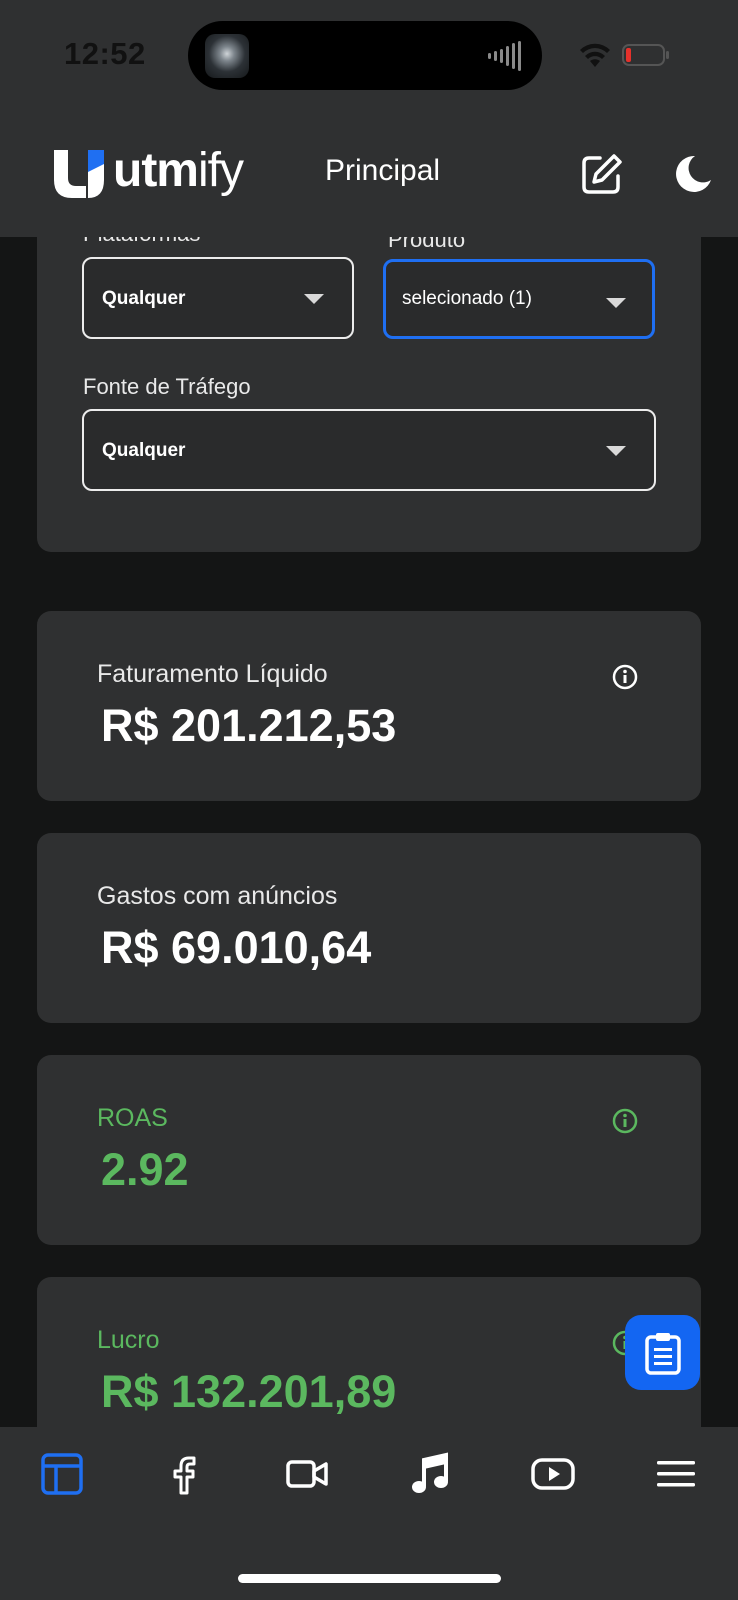 The width and height of the screenshot is (738, 1600). What do you see at coordinates (128, 1340) in the screenshot?
I see `metric-label: Lucro` at bounding box center [128, 1340].